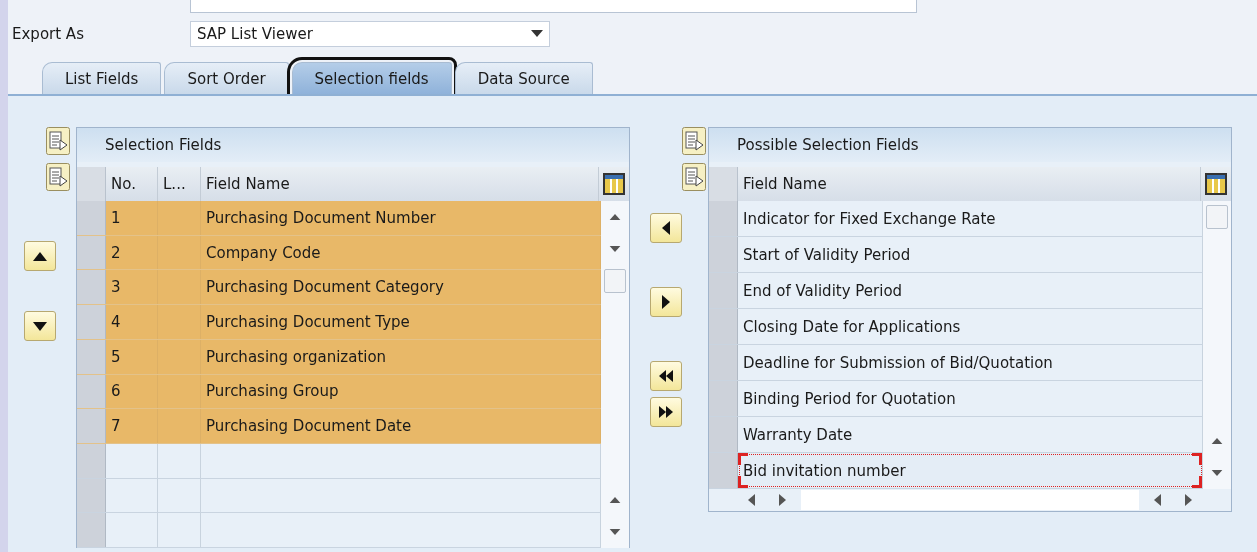 This screenshot has width=1257, height=552. What do you see at coordinates (370, 34) in the screenshot?
I see `export-dropdown: SAP List Viewer` at bounding box center [370, 34].